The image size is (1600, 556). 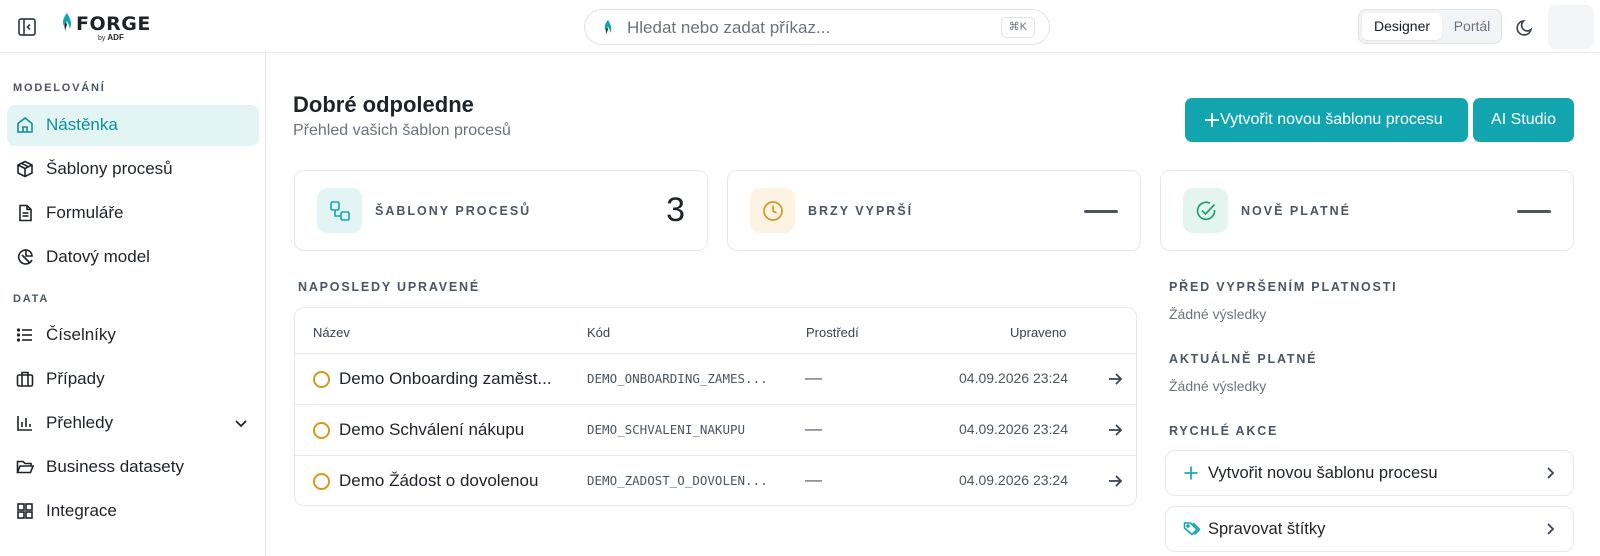 What do you see at coordinates (27, 27) in the screenshot?
I see `sidebar-toggle-icon` at bounding box center [27, 27].